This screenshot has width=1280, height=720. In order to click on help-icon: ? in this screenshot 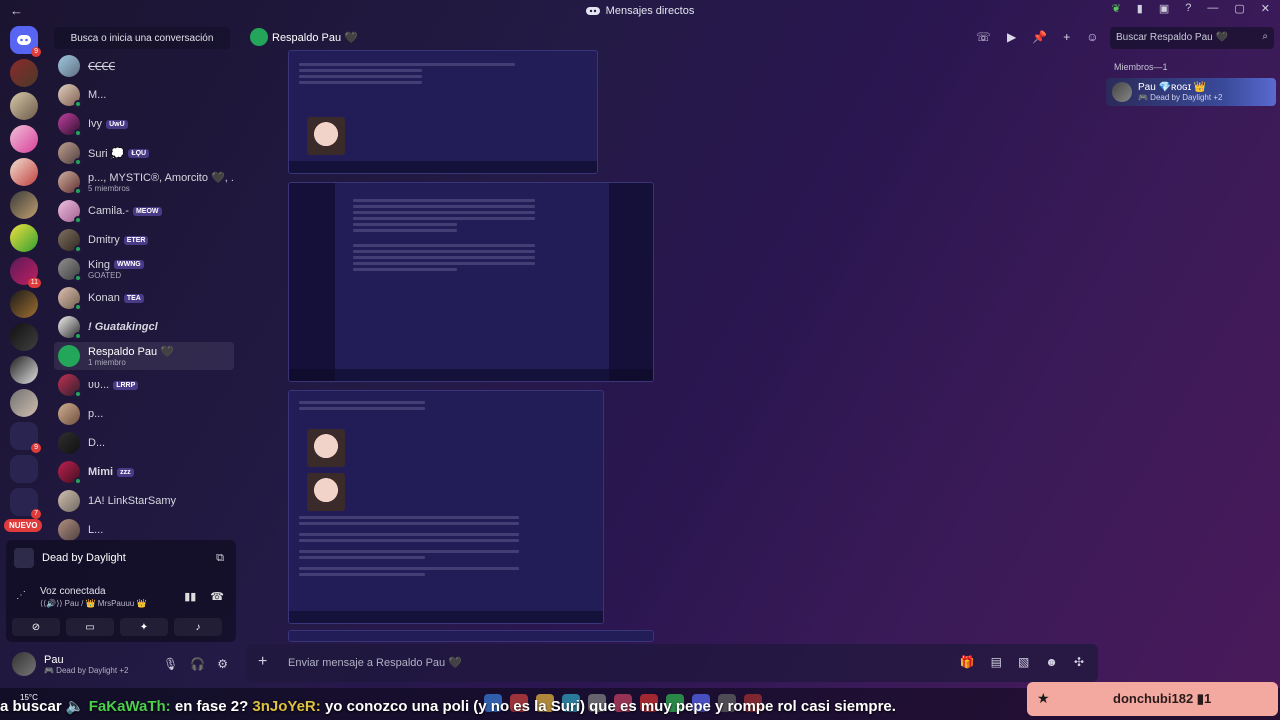, I will do `click(1188, 8)`.